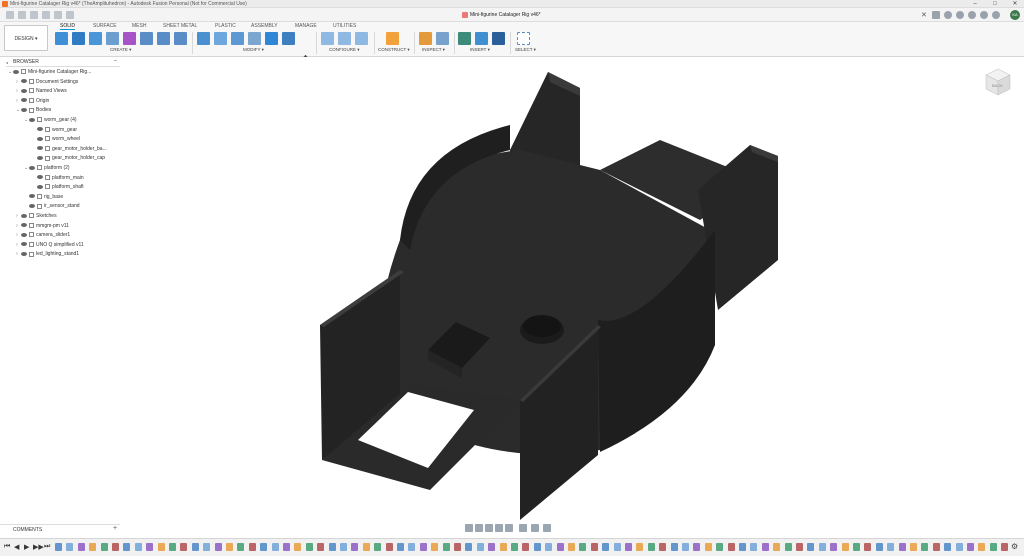 This screenshot has width=1024, height=556. Describe the element at coordinates (58, 187) in the screenshot. I see `browser-tree-item: platform_shaft` at that location.